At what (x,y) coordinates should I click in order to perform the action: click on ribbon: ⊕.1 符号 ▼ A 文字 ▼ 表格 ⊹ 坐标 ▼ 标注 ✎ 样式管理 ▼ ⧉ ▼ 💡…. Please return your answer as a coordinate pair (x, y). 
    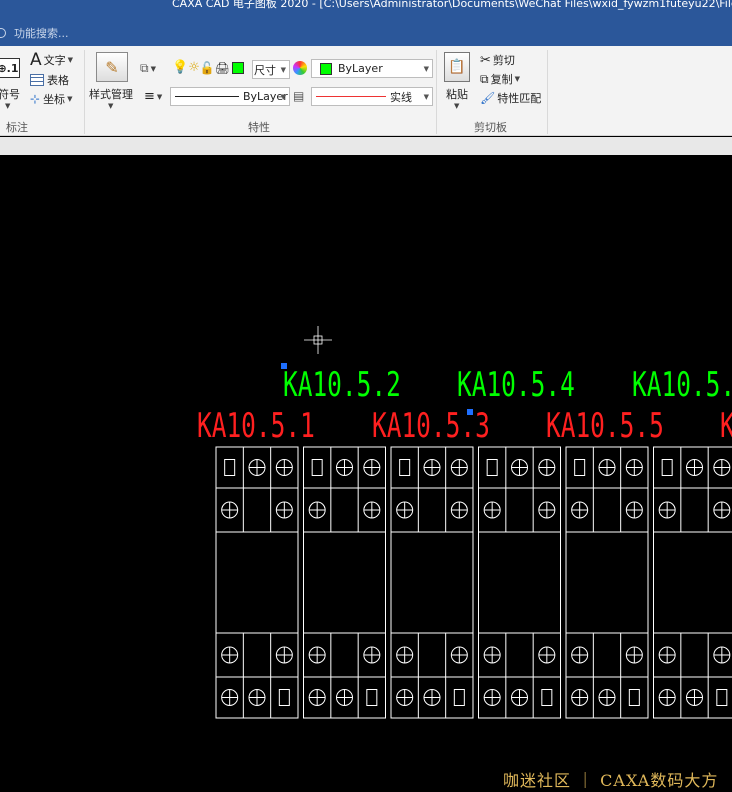
    Looking at the image, I should click on (366, 91).